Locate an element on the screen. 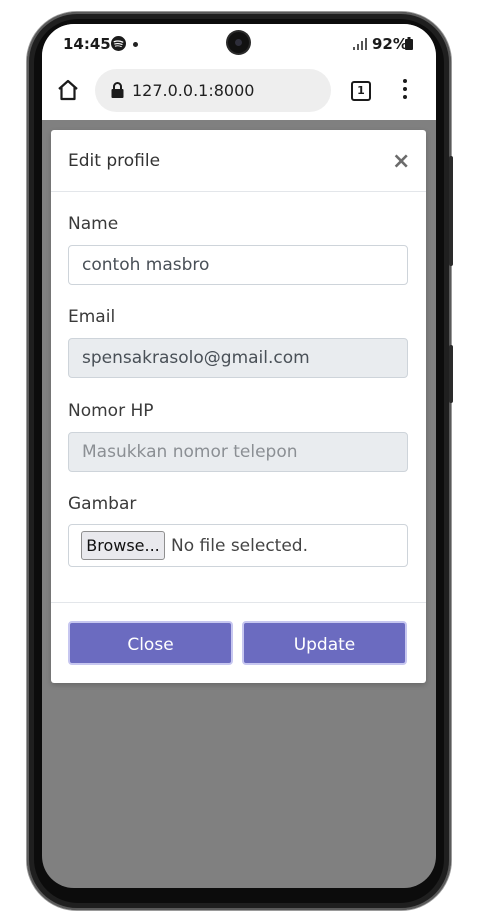 Image resolution: width=484 pixels, height=924 pixels. status-time: 14:45 is located at coordinates (87, 44).